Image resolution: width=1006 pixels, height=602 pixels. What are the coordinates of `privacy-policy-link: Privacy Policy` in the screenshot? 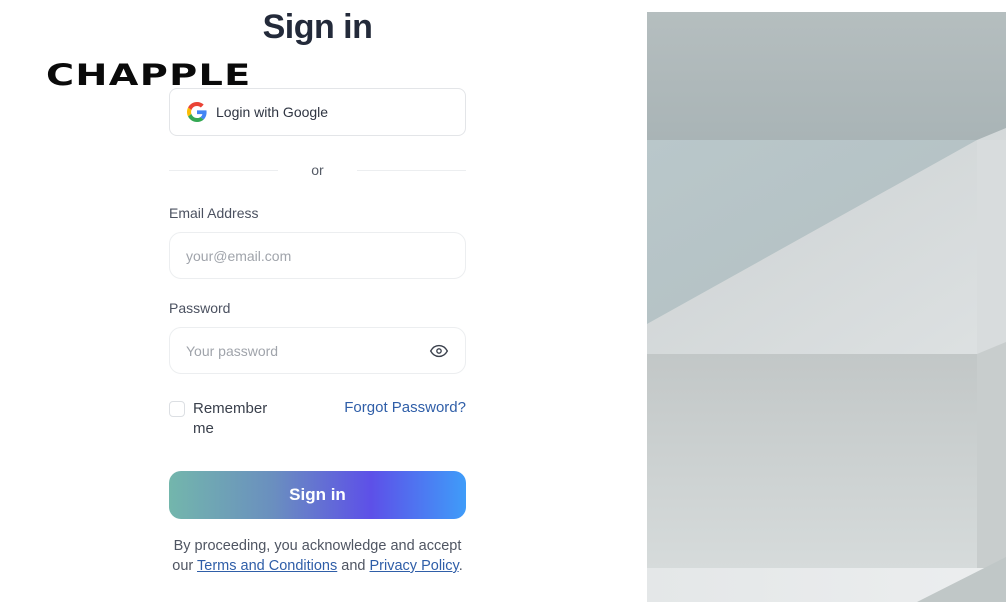 It's located at (414, 566).